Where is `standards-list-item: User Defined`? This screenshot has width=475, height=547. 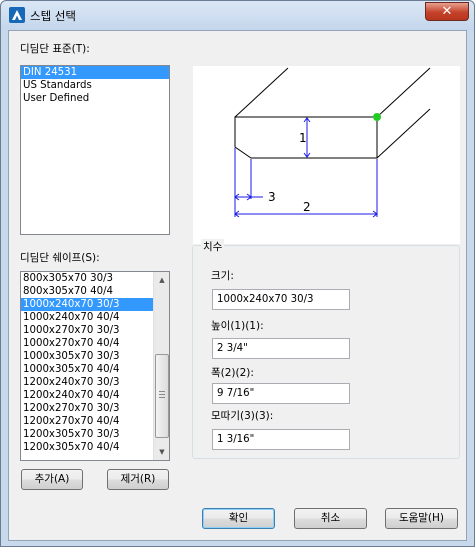
standards-list-item: User Defined is located at coordinates (95, 98).